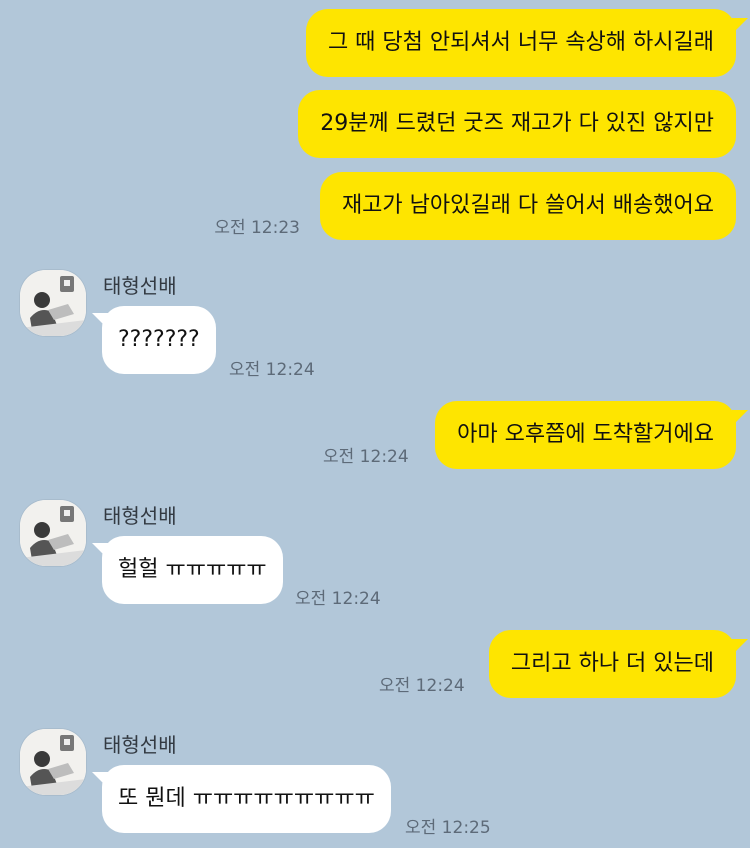 The image size is (750, 848). I want to click on other-message-bubble: 헐헐 ㅠㅠㅠㅠㅠ, so click(192, 570).